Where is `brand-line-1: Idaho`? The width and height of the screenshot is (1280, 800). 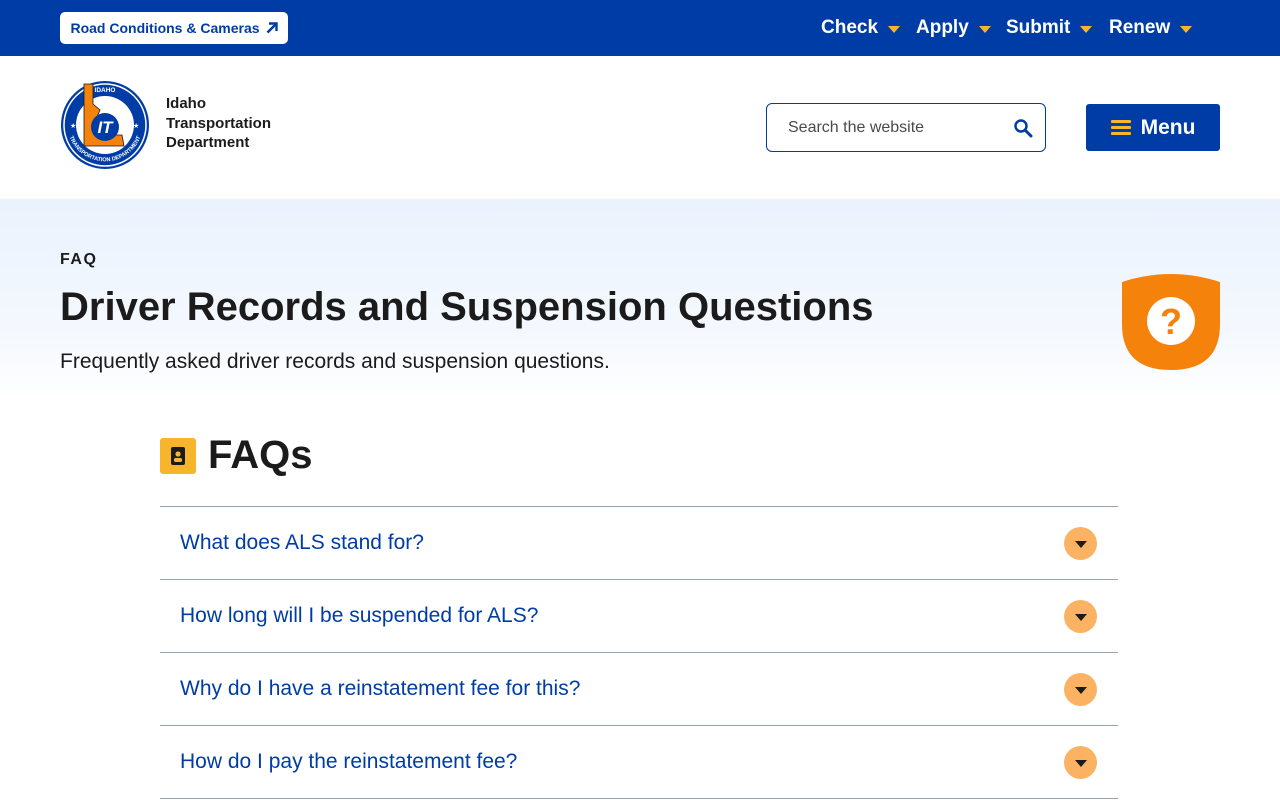
brand-line-1: Idaho is located at coordinates (186, 103).